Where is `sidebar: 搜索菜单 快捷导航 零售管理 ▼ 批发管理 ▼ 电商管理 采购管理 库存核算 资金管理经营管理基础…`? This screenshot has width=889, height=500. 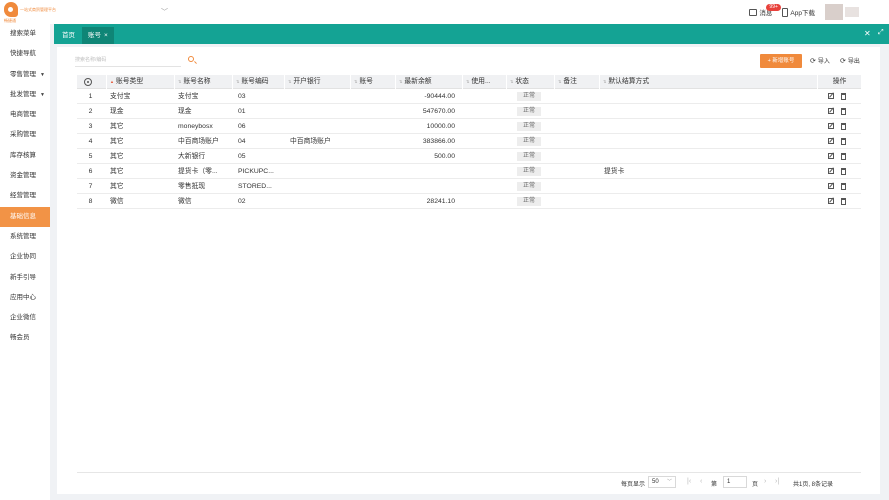 sidebar: 搜索菜单 快捷导航 零售管理 ▼ 批发管理 ▼ 电商管理 采购管理 库存核算 资金管理经营管理基础… is located at coordinates (25, 262).